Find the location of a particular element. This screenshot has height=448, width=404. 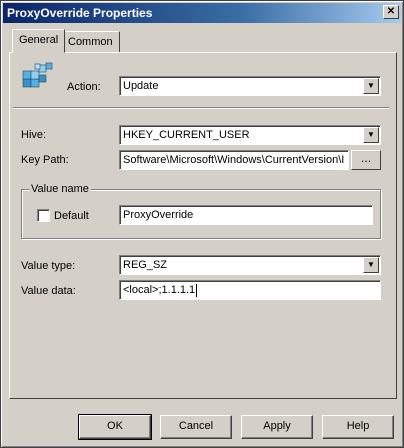

apply-label: Apply is located at coordinates (277, 426).